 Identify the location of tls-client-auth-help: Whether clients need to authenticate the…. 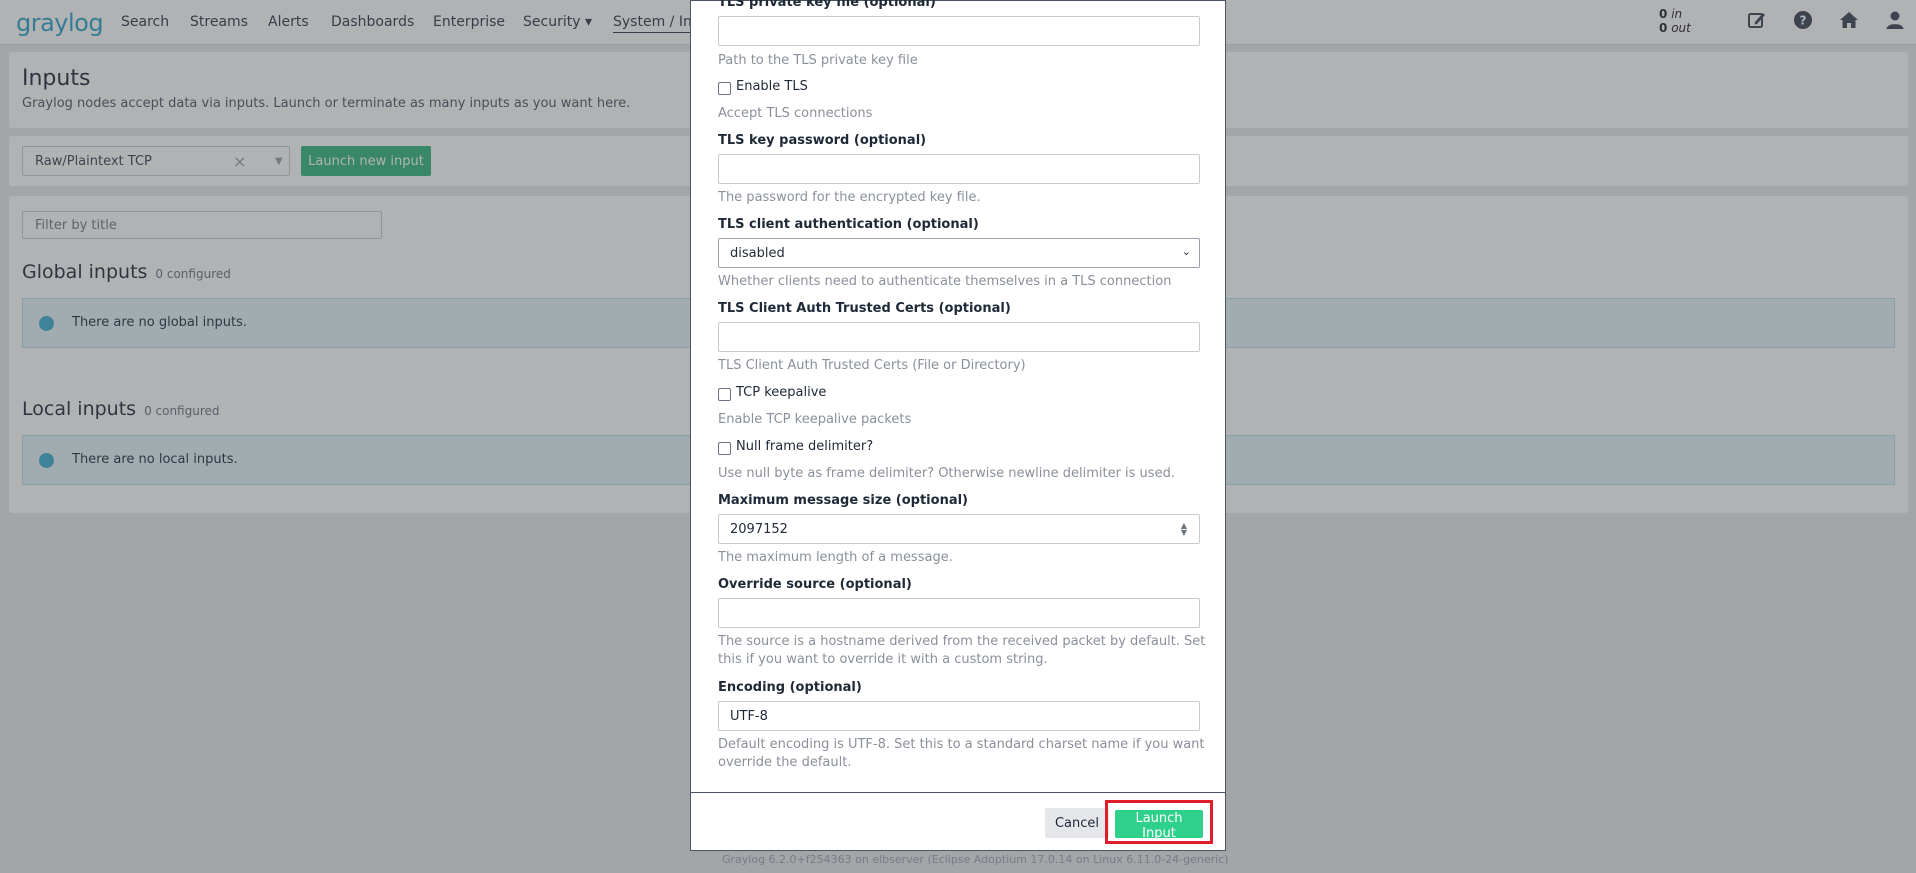
(945, 281).